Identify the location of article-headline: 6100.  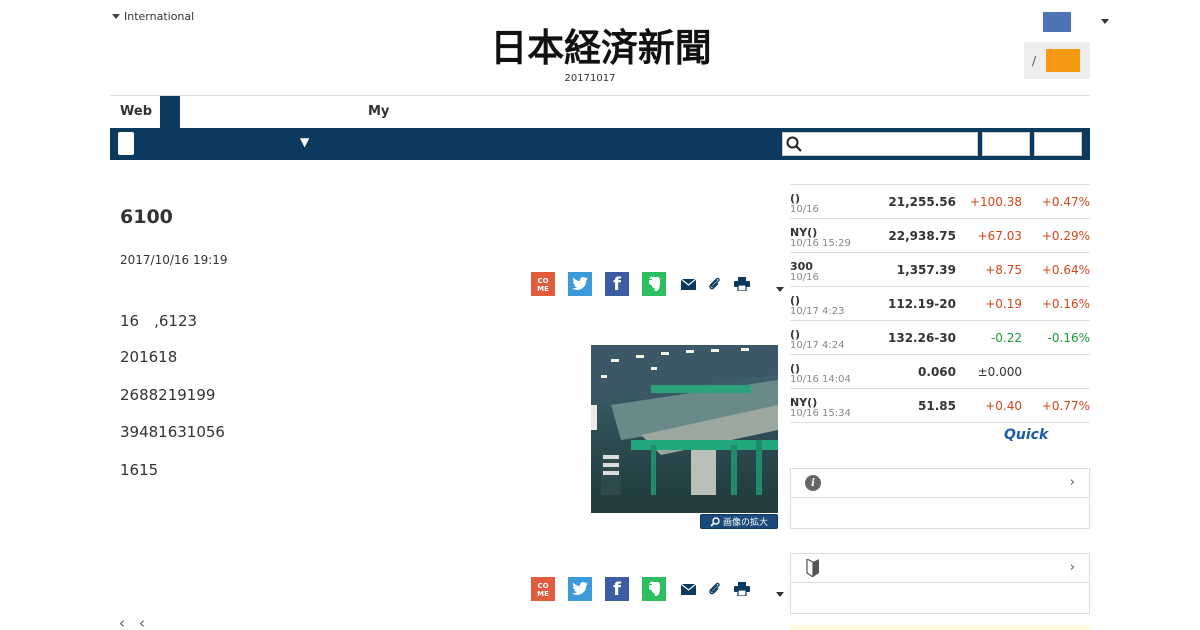
(146, 217).